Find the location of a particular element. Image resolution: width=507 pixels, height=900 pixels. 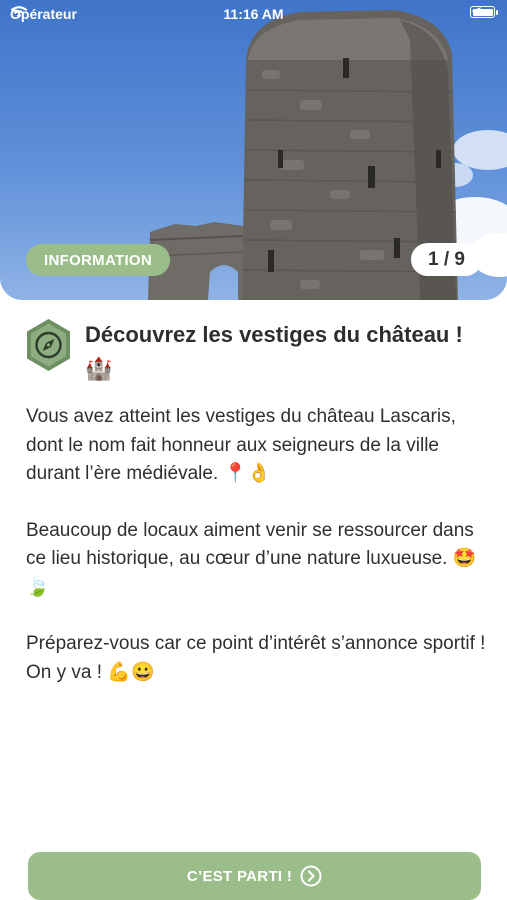

category-badge: INFORMATION is located at coordinates (98, 260).